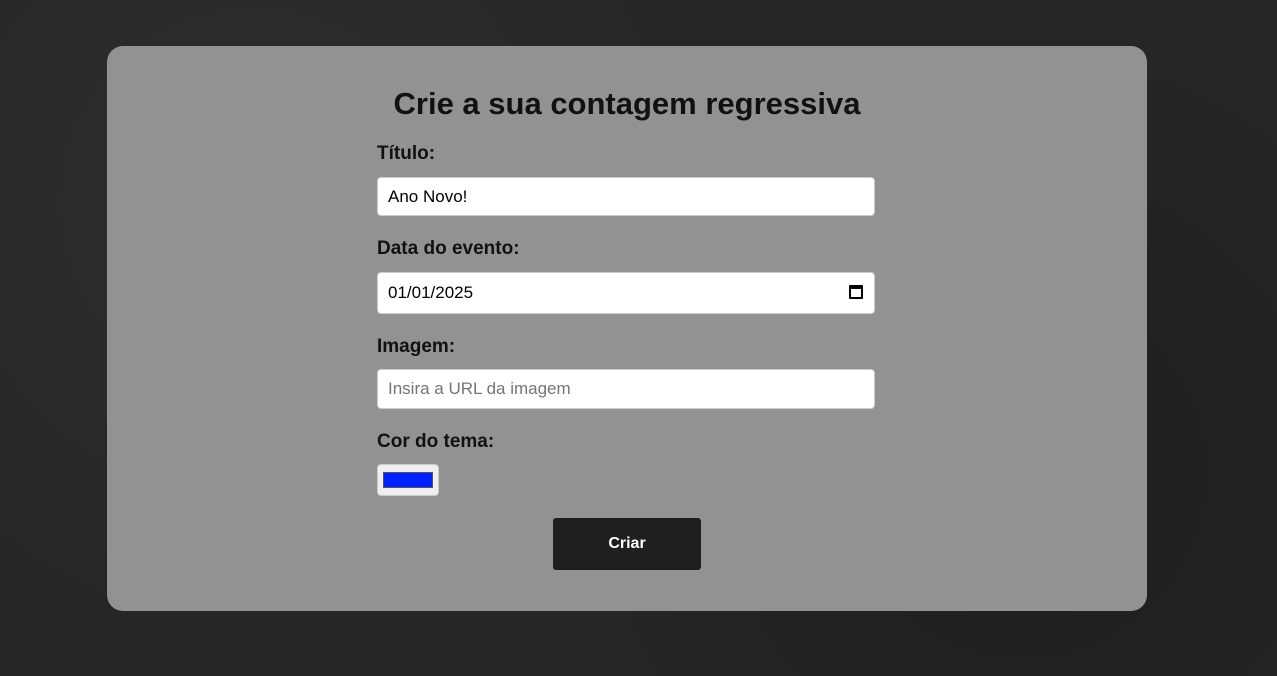 Image resolution: width=1277 pixels, height=676 pixels. What do you see at coordinates (436, 441) in the screenshot?
I see `color-label: Cor do tema:` at bounding box center [436, 441].